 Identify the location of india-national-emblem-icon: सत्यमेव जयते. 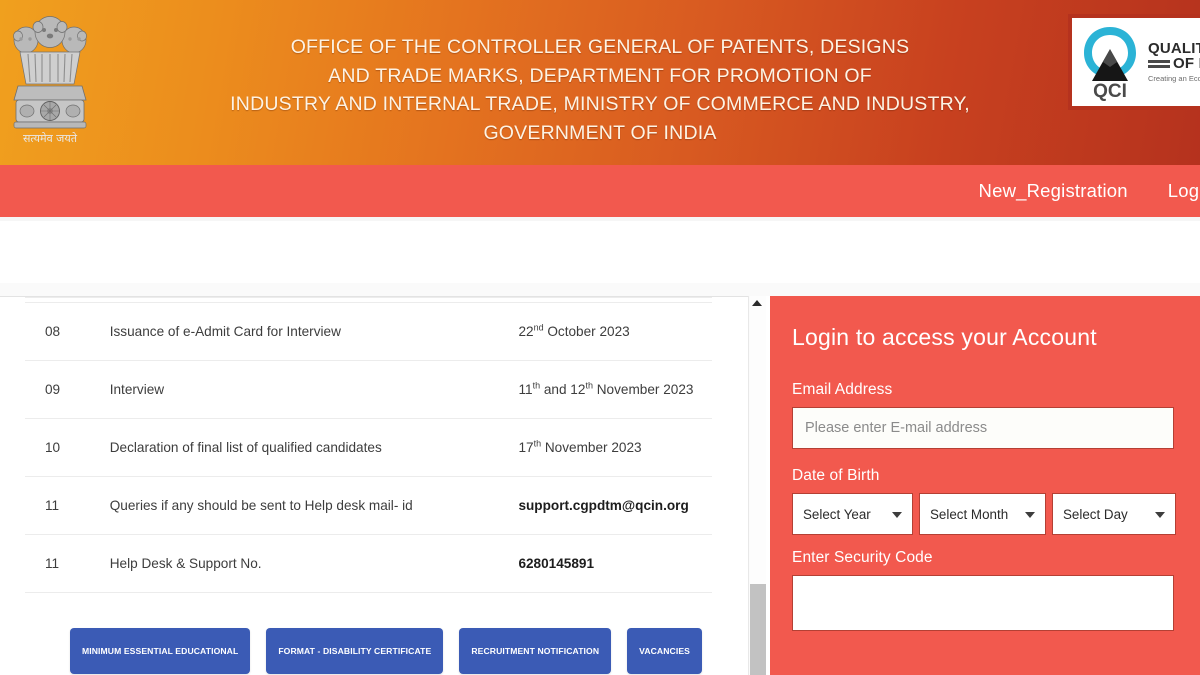
(50, 79).